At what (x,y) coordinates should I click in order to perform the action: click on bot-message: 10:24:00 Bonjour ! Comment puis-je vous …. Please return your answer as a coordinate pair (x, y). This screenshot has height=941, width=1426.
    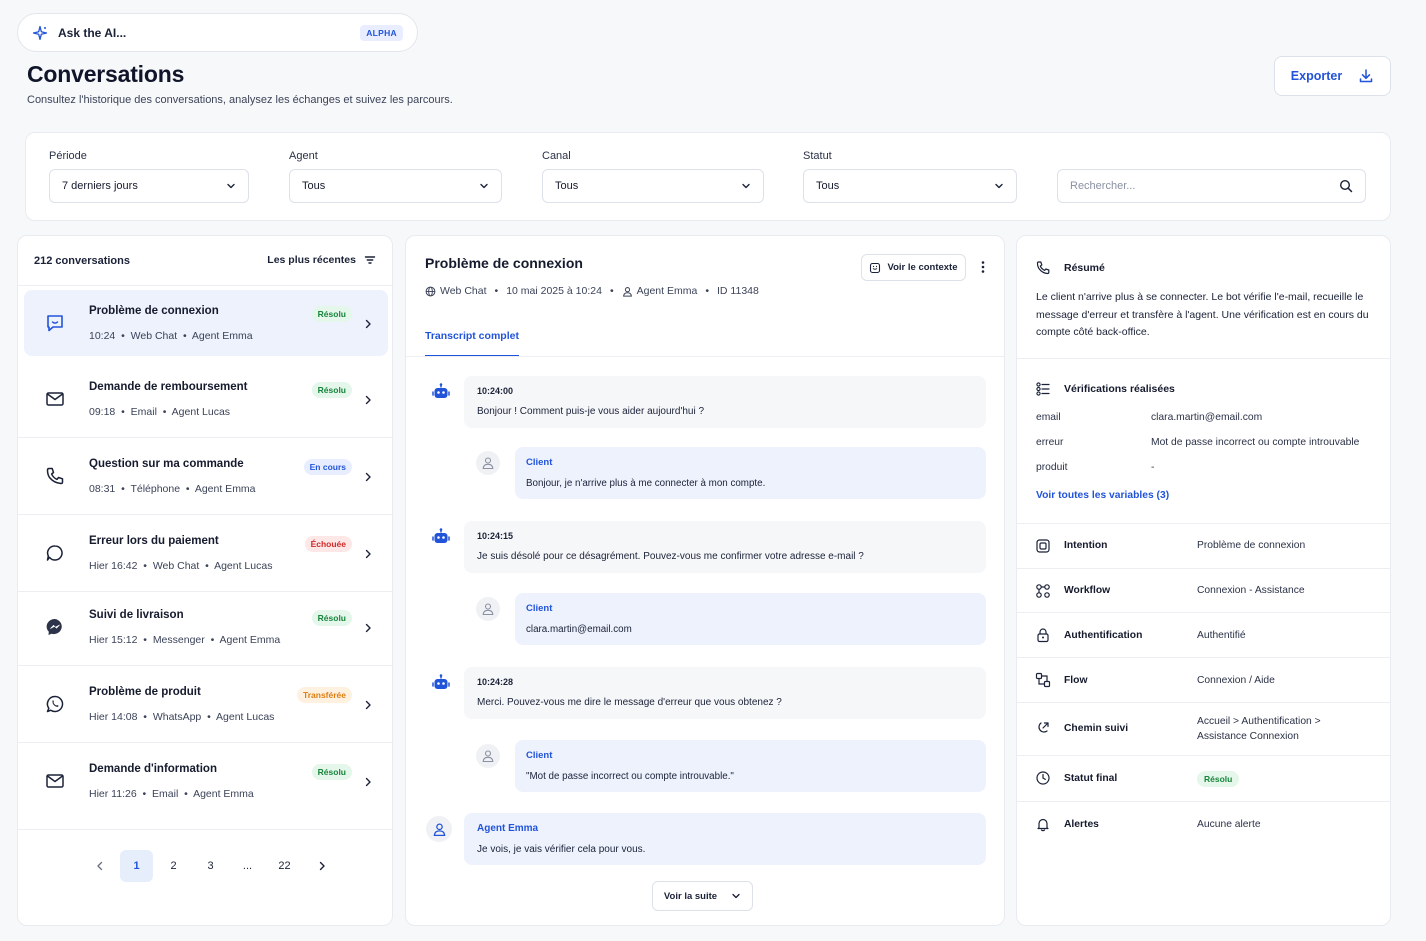
    Looking at the image, I should click on (725, 402).